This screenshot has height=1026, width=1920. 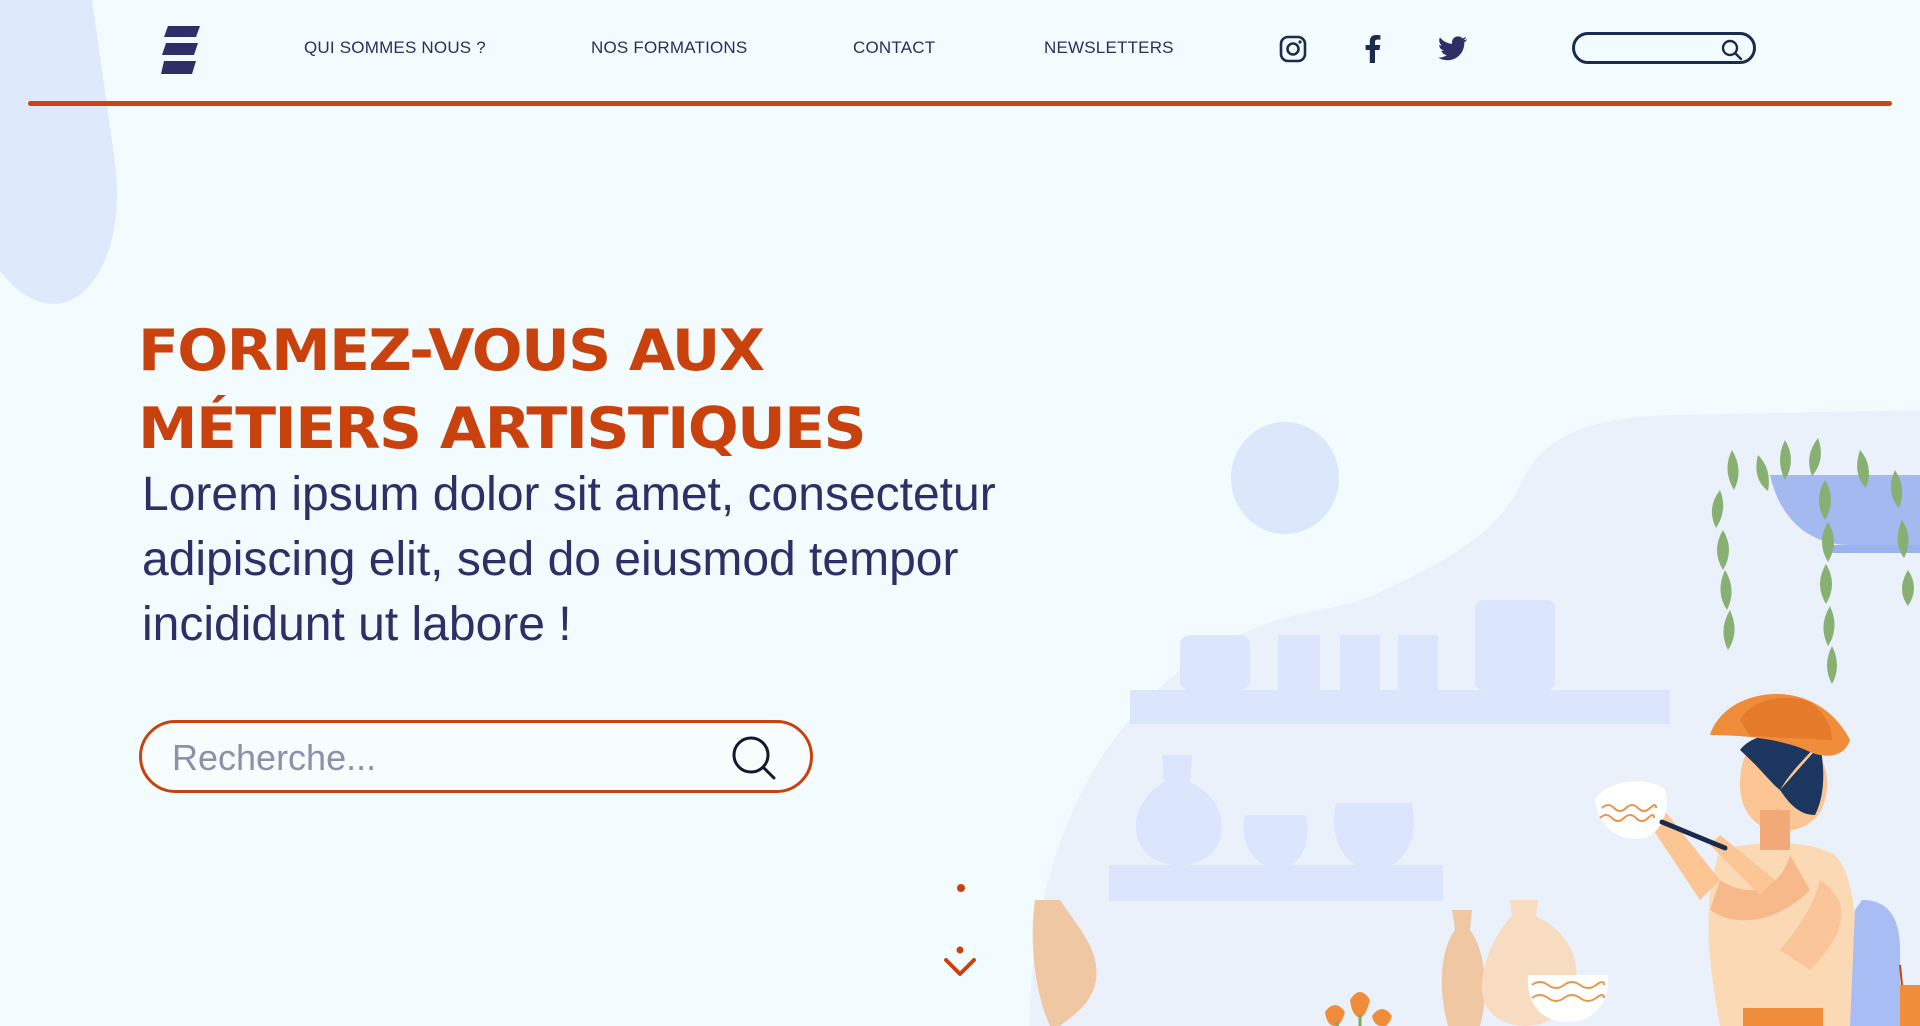 I want to click on hero-title: FORMEZ-VOUS AUX MÉTIERS ARTISTIQUES, so click(x=502, y=390).